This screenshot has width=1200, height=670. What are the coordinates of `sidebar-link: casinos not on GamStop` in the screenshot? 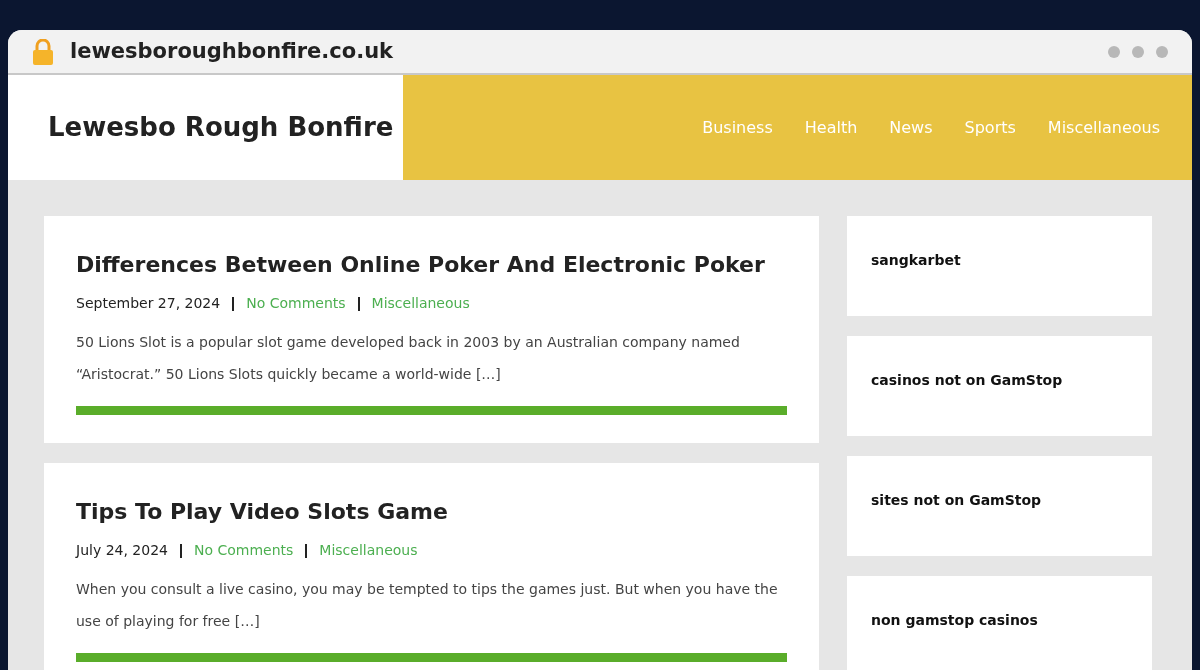 It's located at (967, 380).